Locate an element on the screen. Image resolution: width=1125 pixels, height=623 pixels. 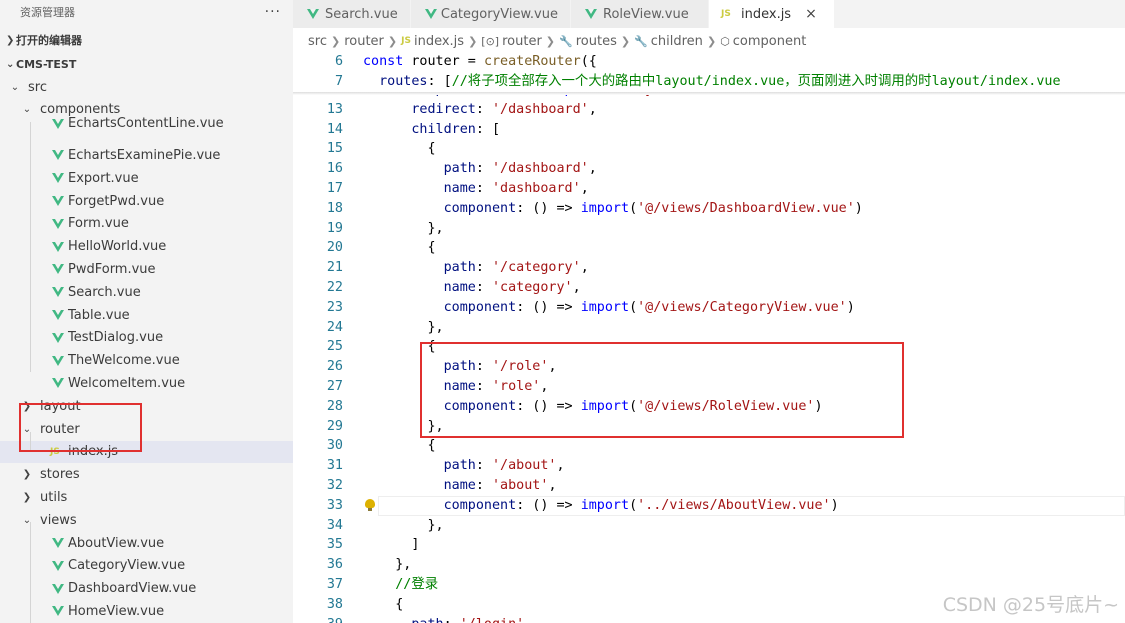
tree-file: TestDialog.vue is located at coordinates (146, 338).